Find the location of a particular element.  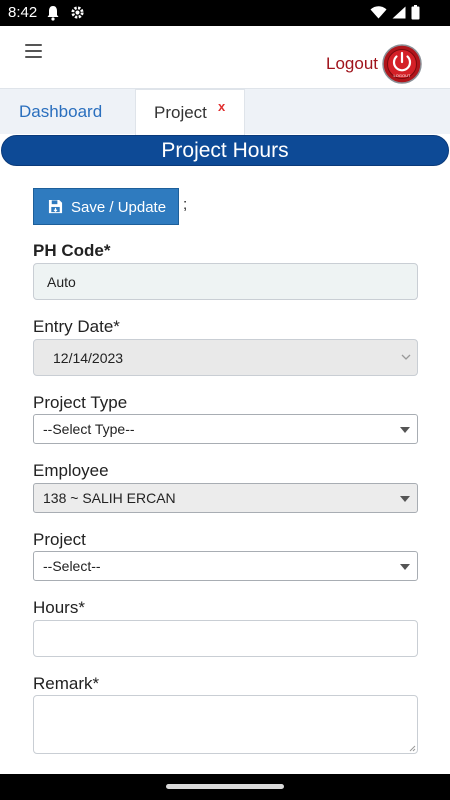

ph-code-value: Auto is located at coordinates (61, 282).